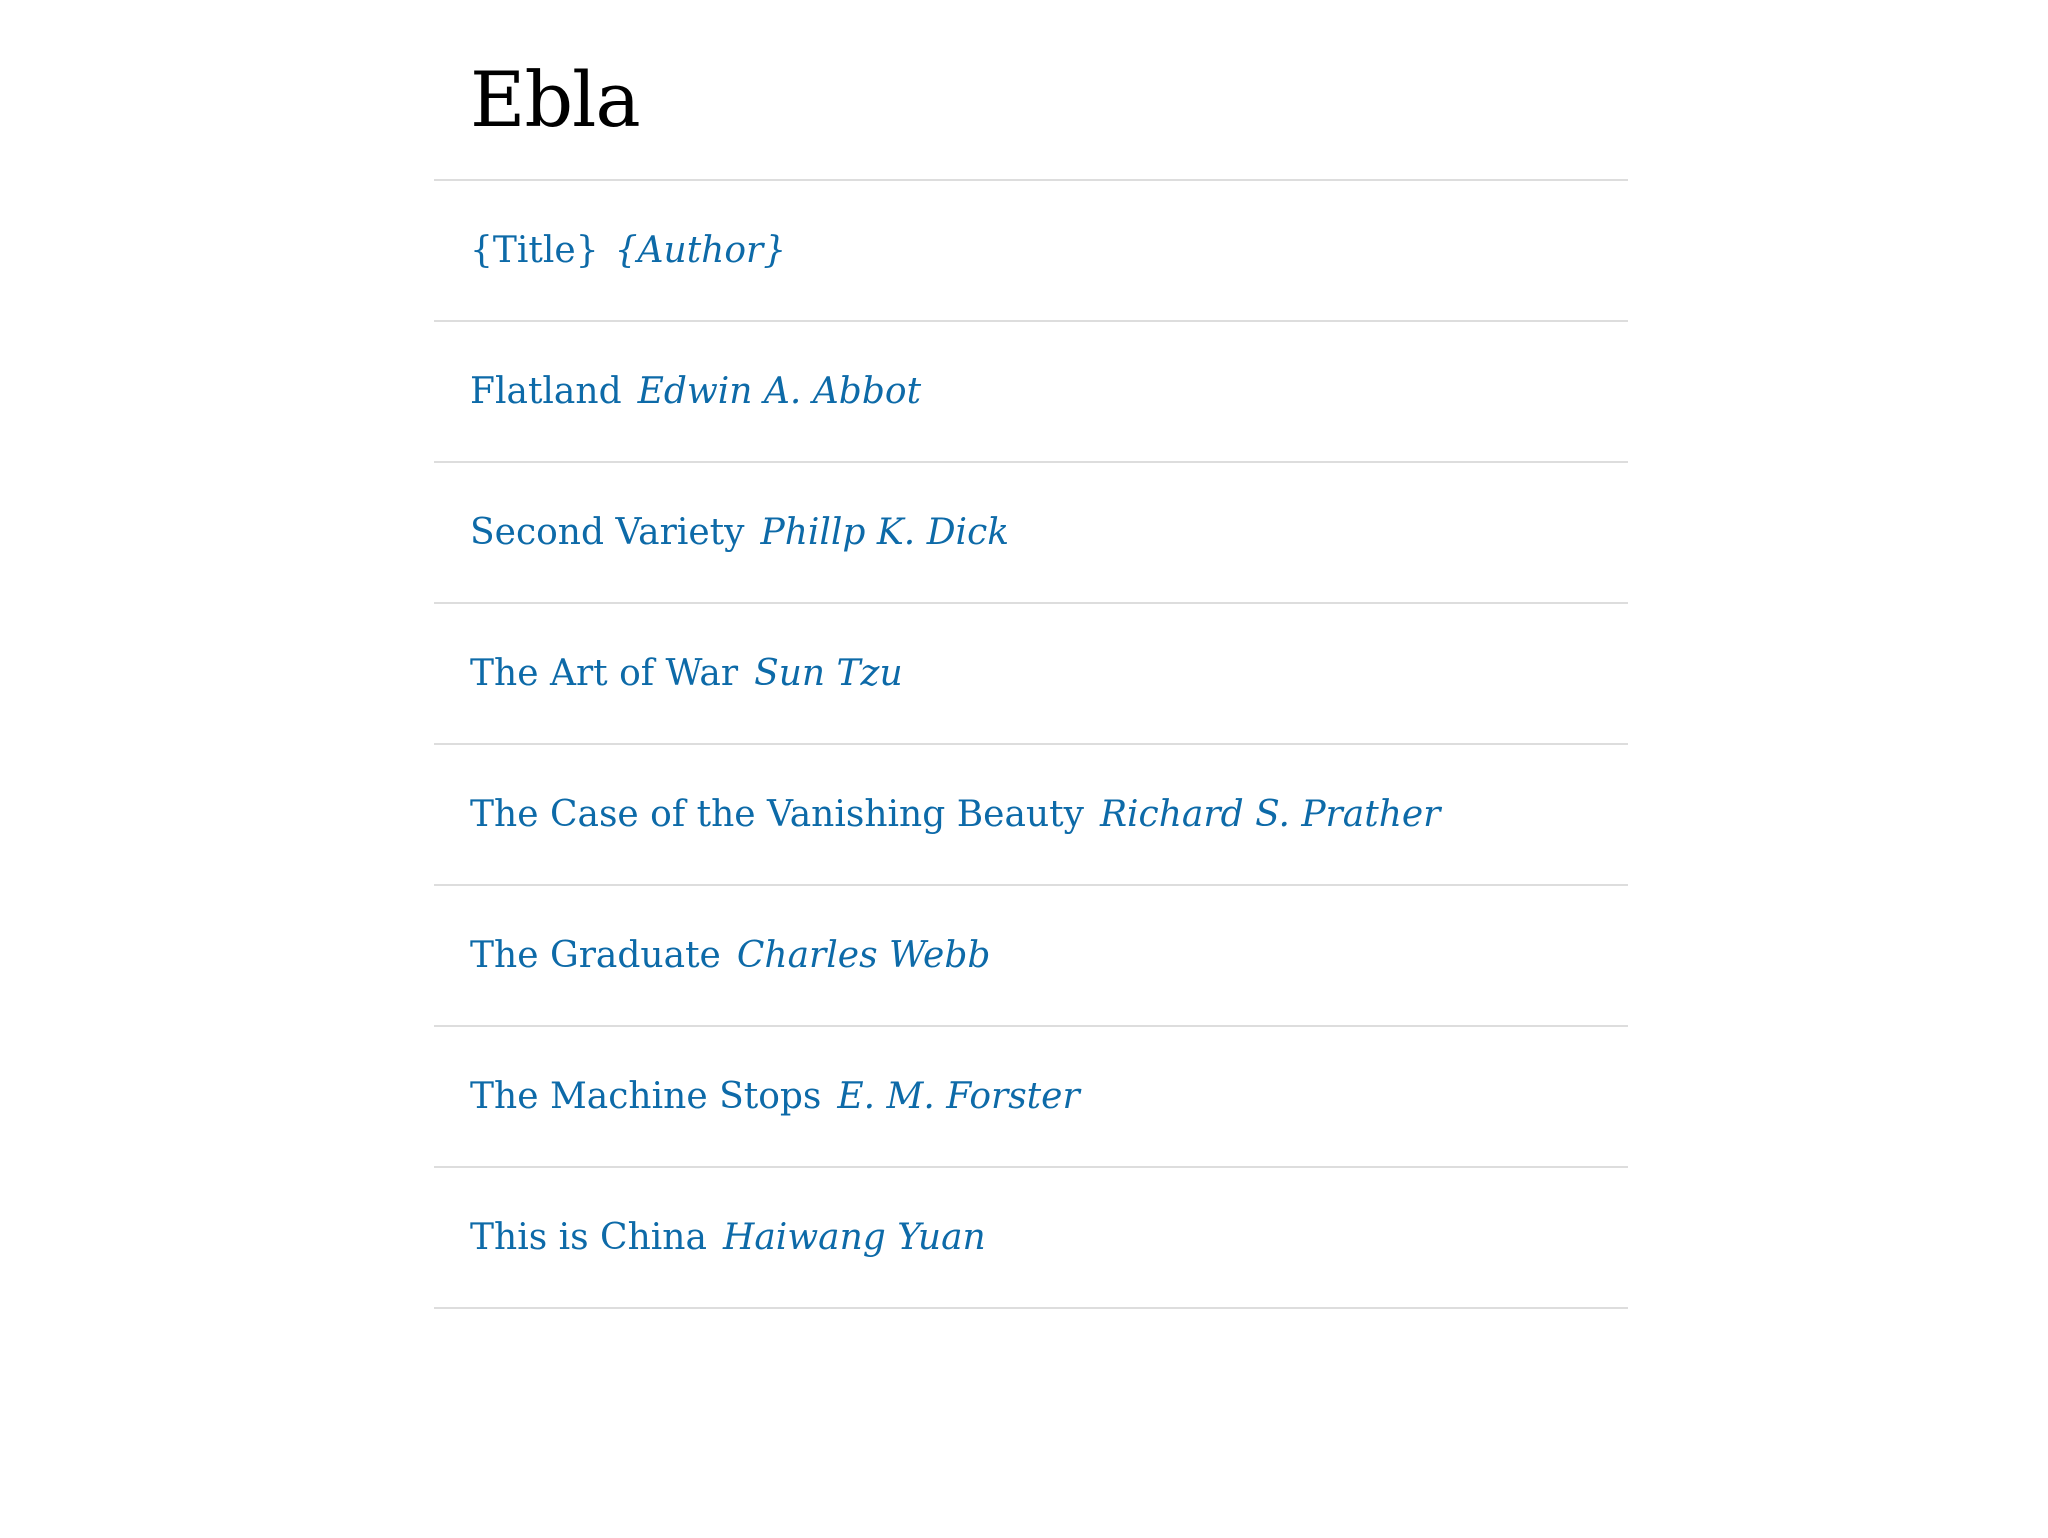  I want to click on book-title: The Art of War, so click(604, 673).